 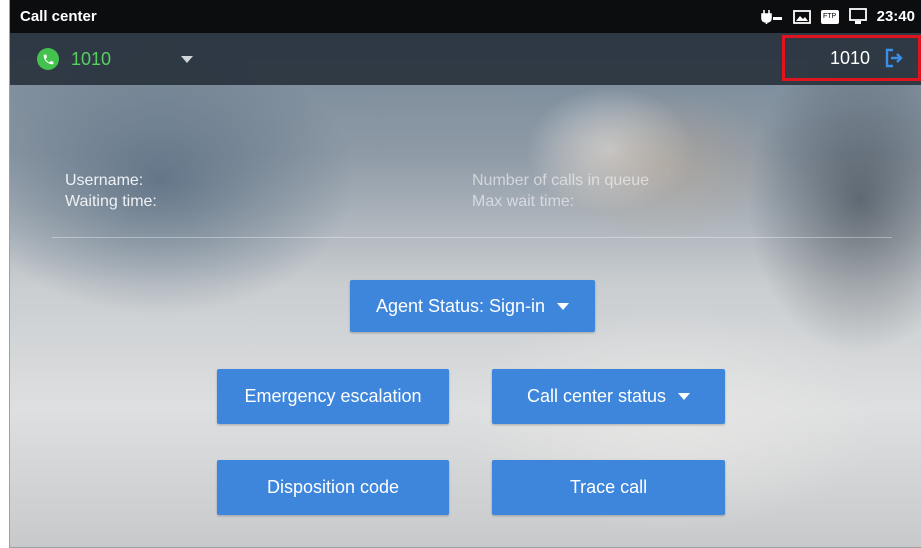 What do you see at coordinates (58, 16) in the screenshot?
I see `app-title: Call center` at bounding box center [58, 16].